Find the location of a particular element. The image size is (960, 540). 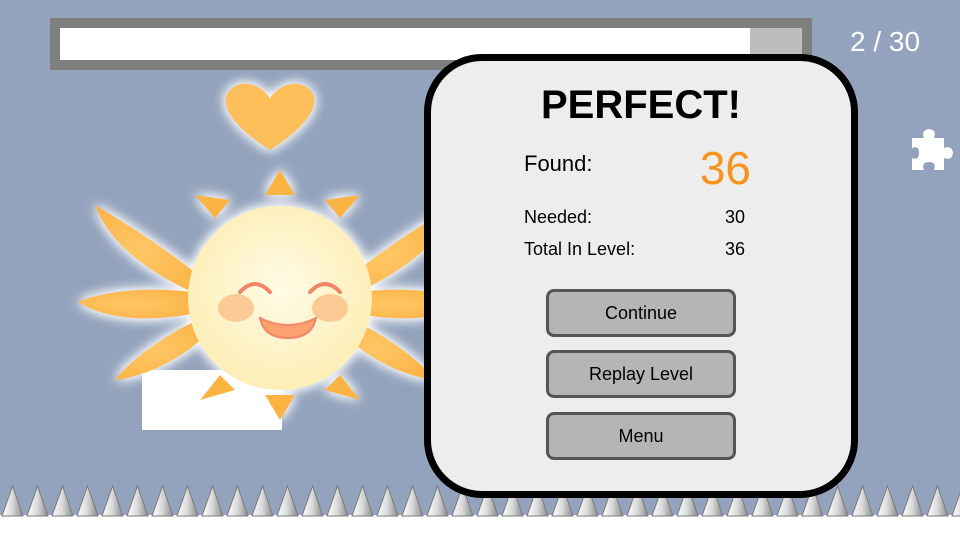

collectible-counter: 2 / 30 is located at coordinates (885, 41).